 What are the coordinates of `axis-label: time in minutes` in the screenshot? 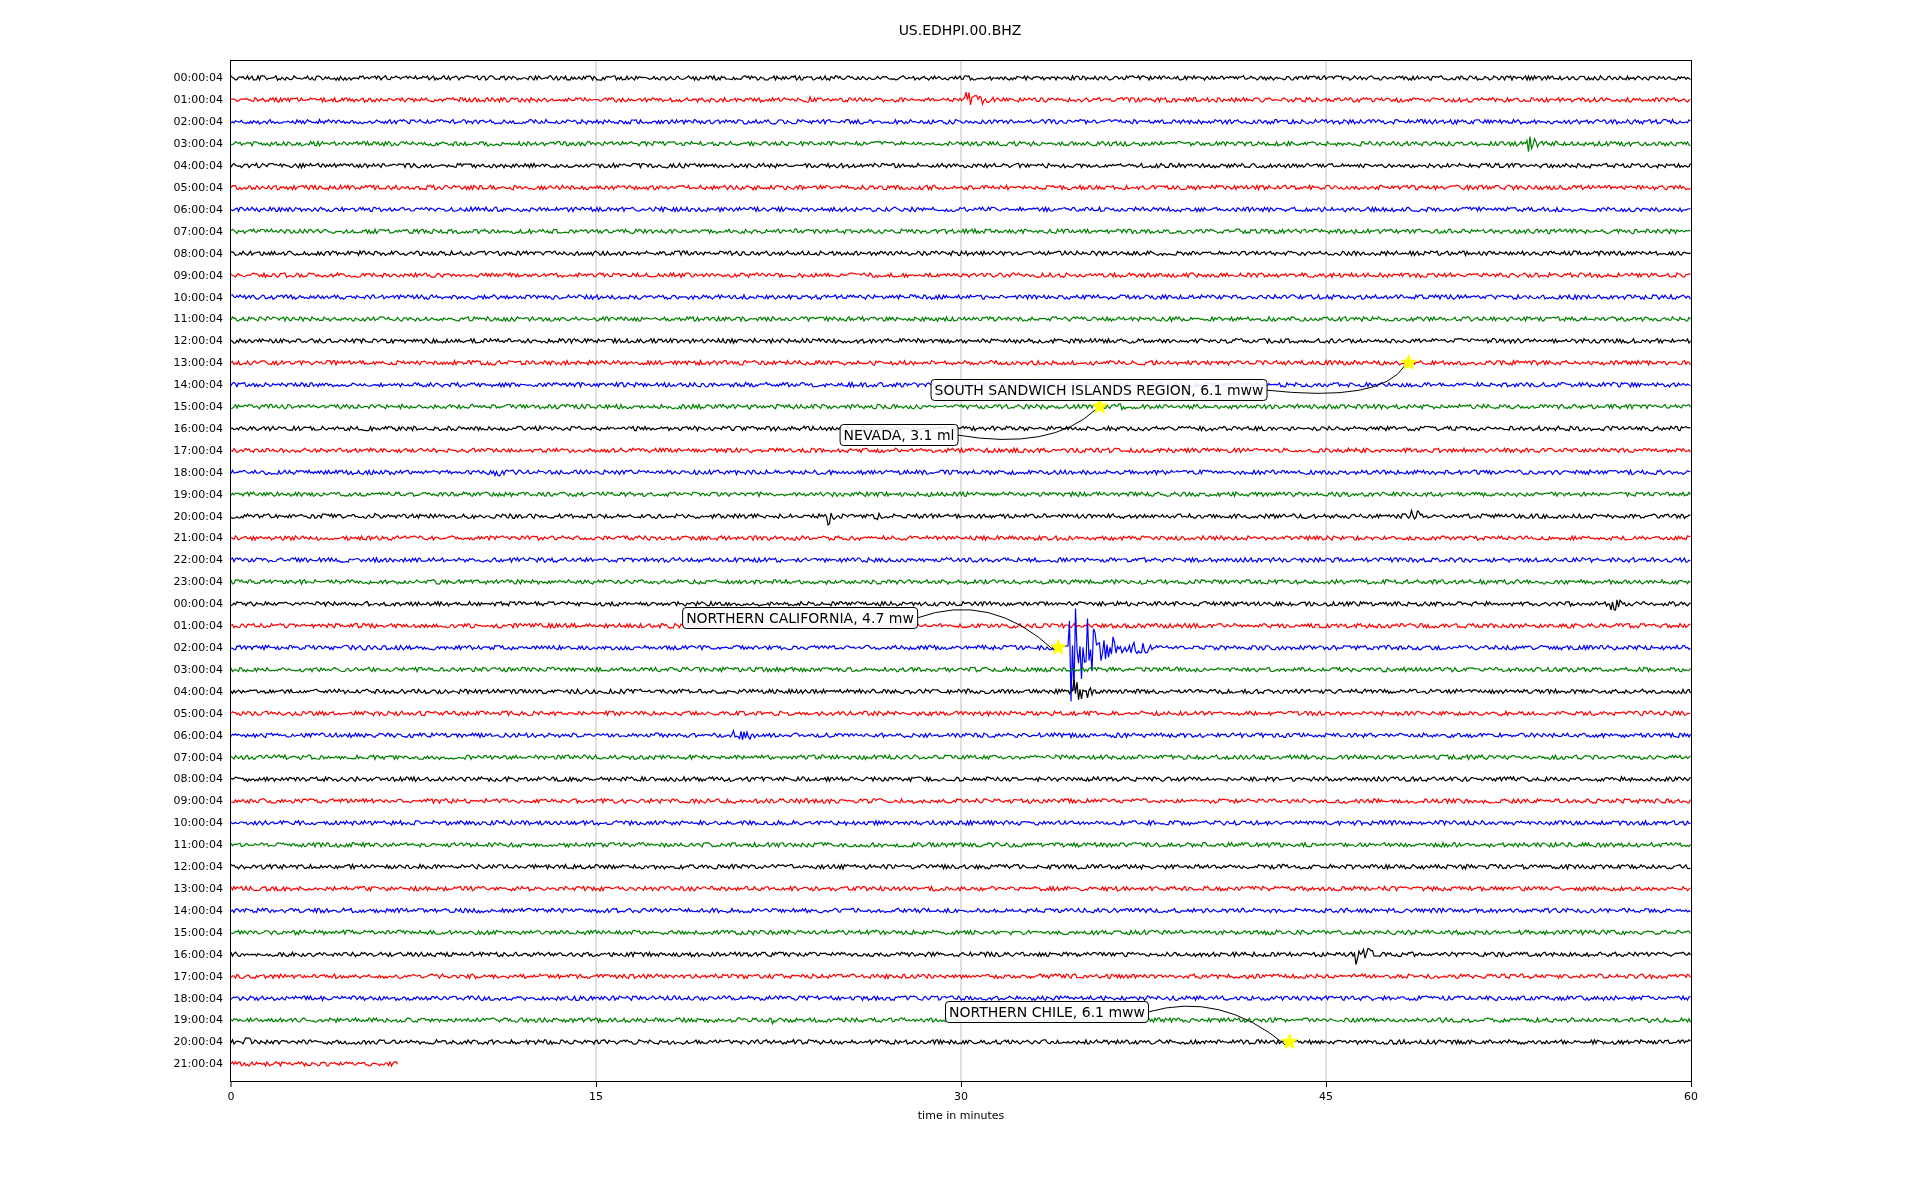 It's located at (961, 1116).